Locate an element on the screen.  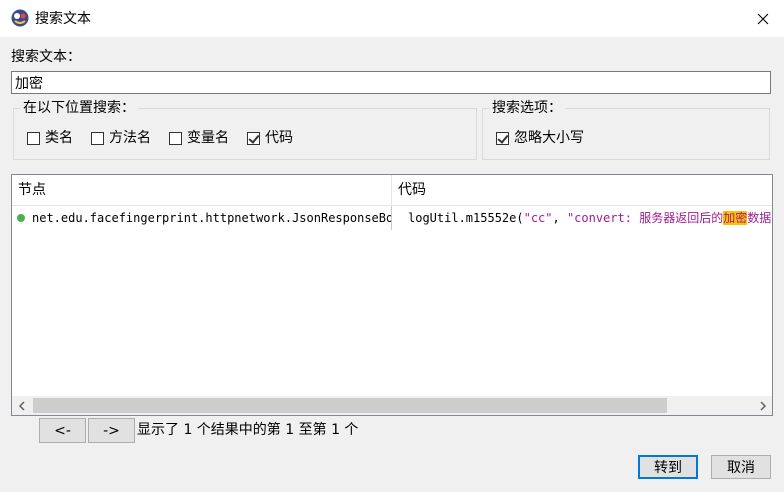
checkbox-method-name: 方法名 is located at coordinates (121, 138).